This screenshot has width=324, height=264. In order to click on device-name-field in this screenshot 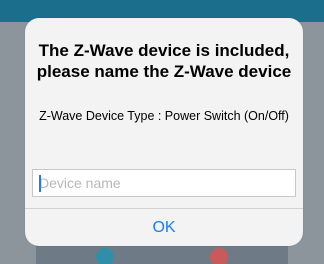, I will do `click(164, 183)`.